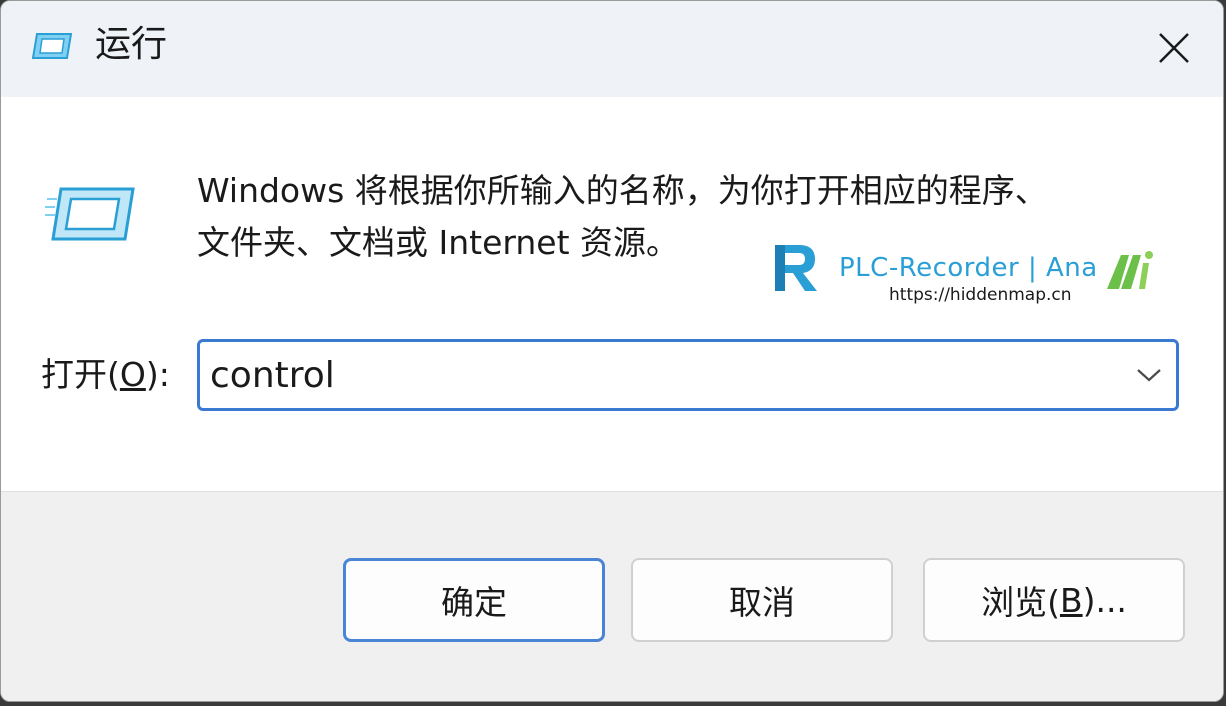 The width and height of the screenshot is (1226, 706). What do you see at coordinates (105, 374) in the screenshot?
I see `open-label: 打开(O):` at bounding box center [105, 374].